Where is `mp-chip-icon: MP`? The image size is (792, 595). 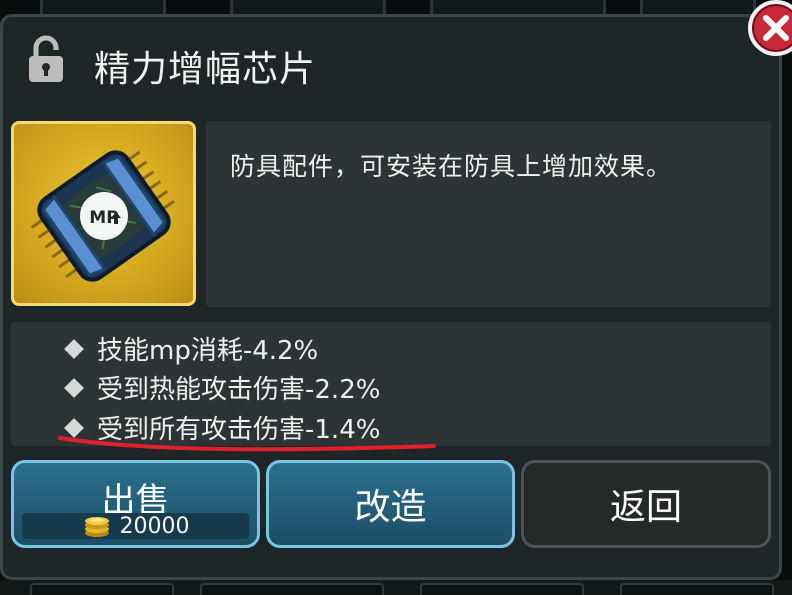
mp-chip-icon: MP is located at coordinates (102, 216).